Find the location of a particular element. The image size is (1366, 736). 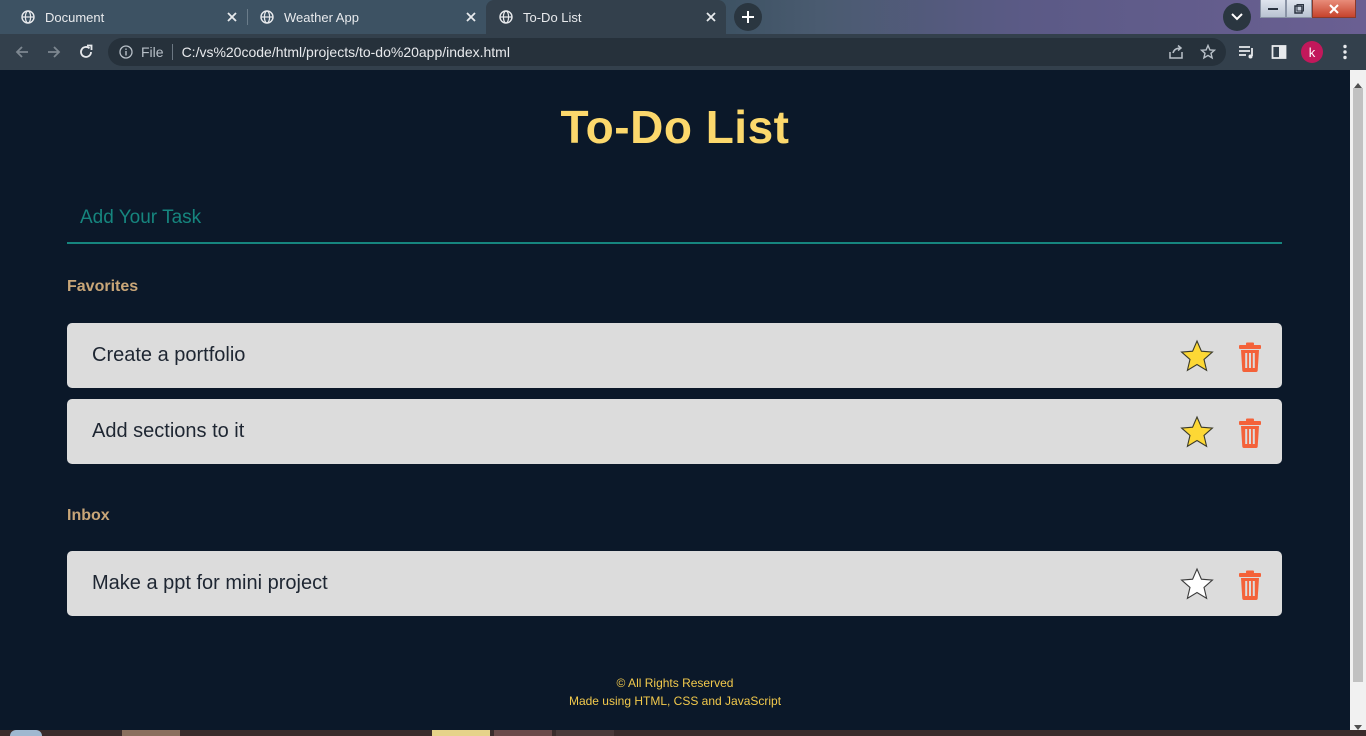

tab-title: To-Do List is located at coordinates (552, 17).